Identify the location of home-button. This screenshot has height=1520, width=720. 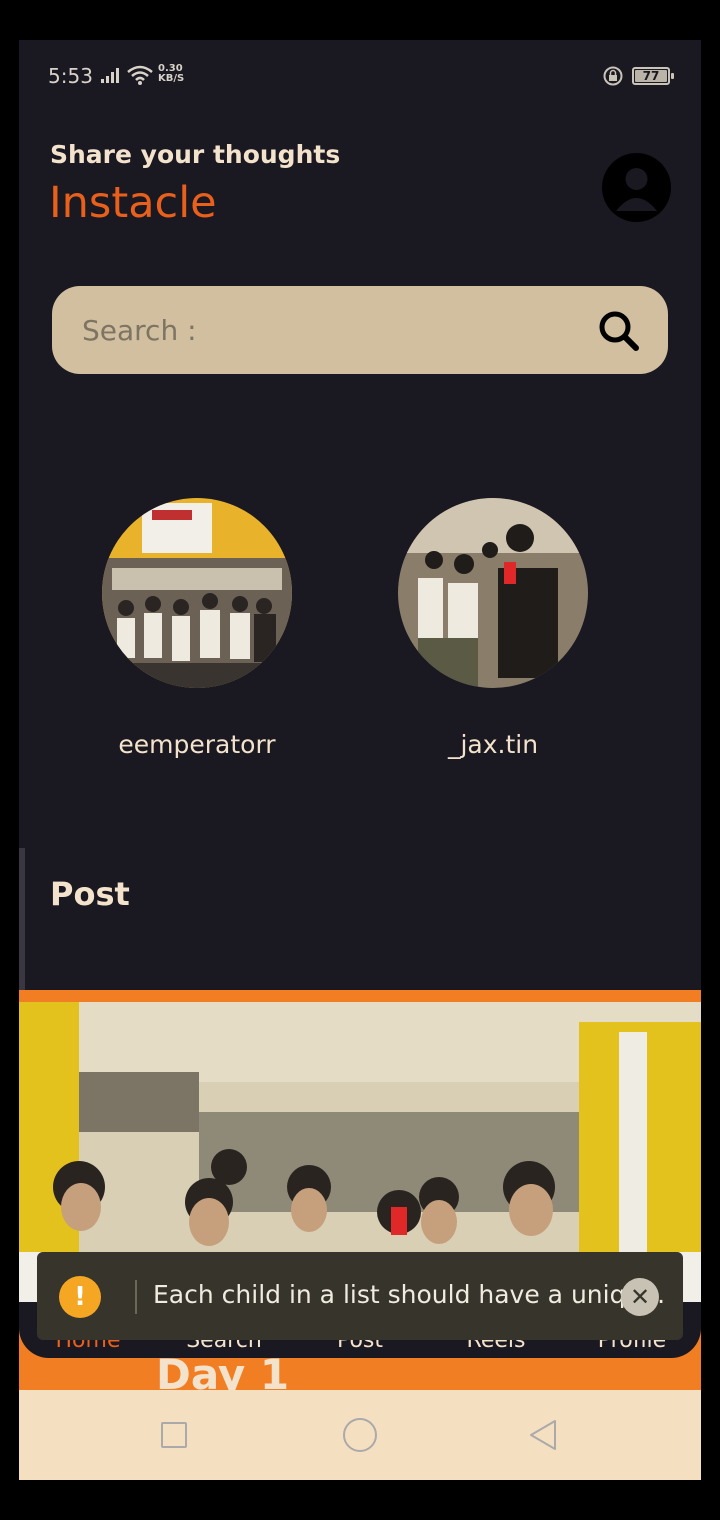
(360, 1435).